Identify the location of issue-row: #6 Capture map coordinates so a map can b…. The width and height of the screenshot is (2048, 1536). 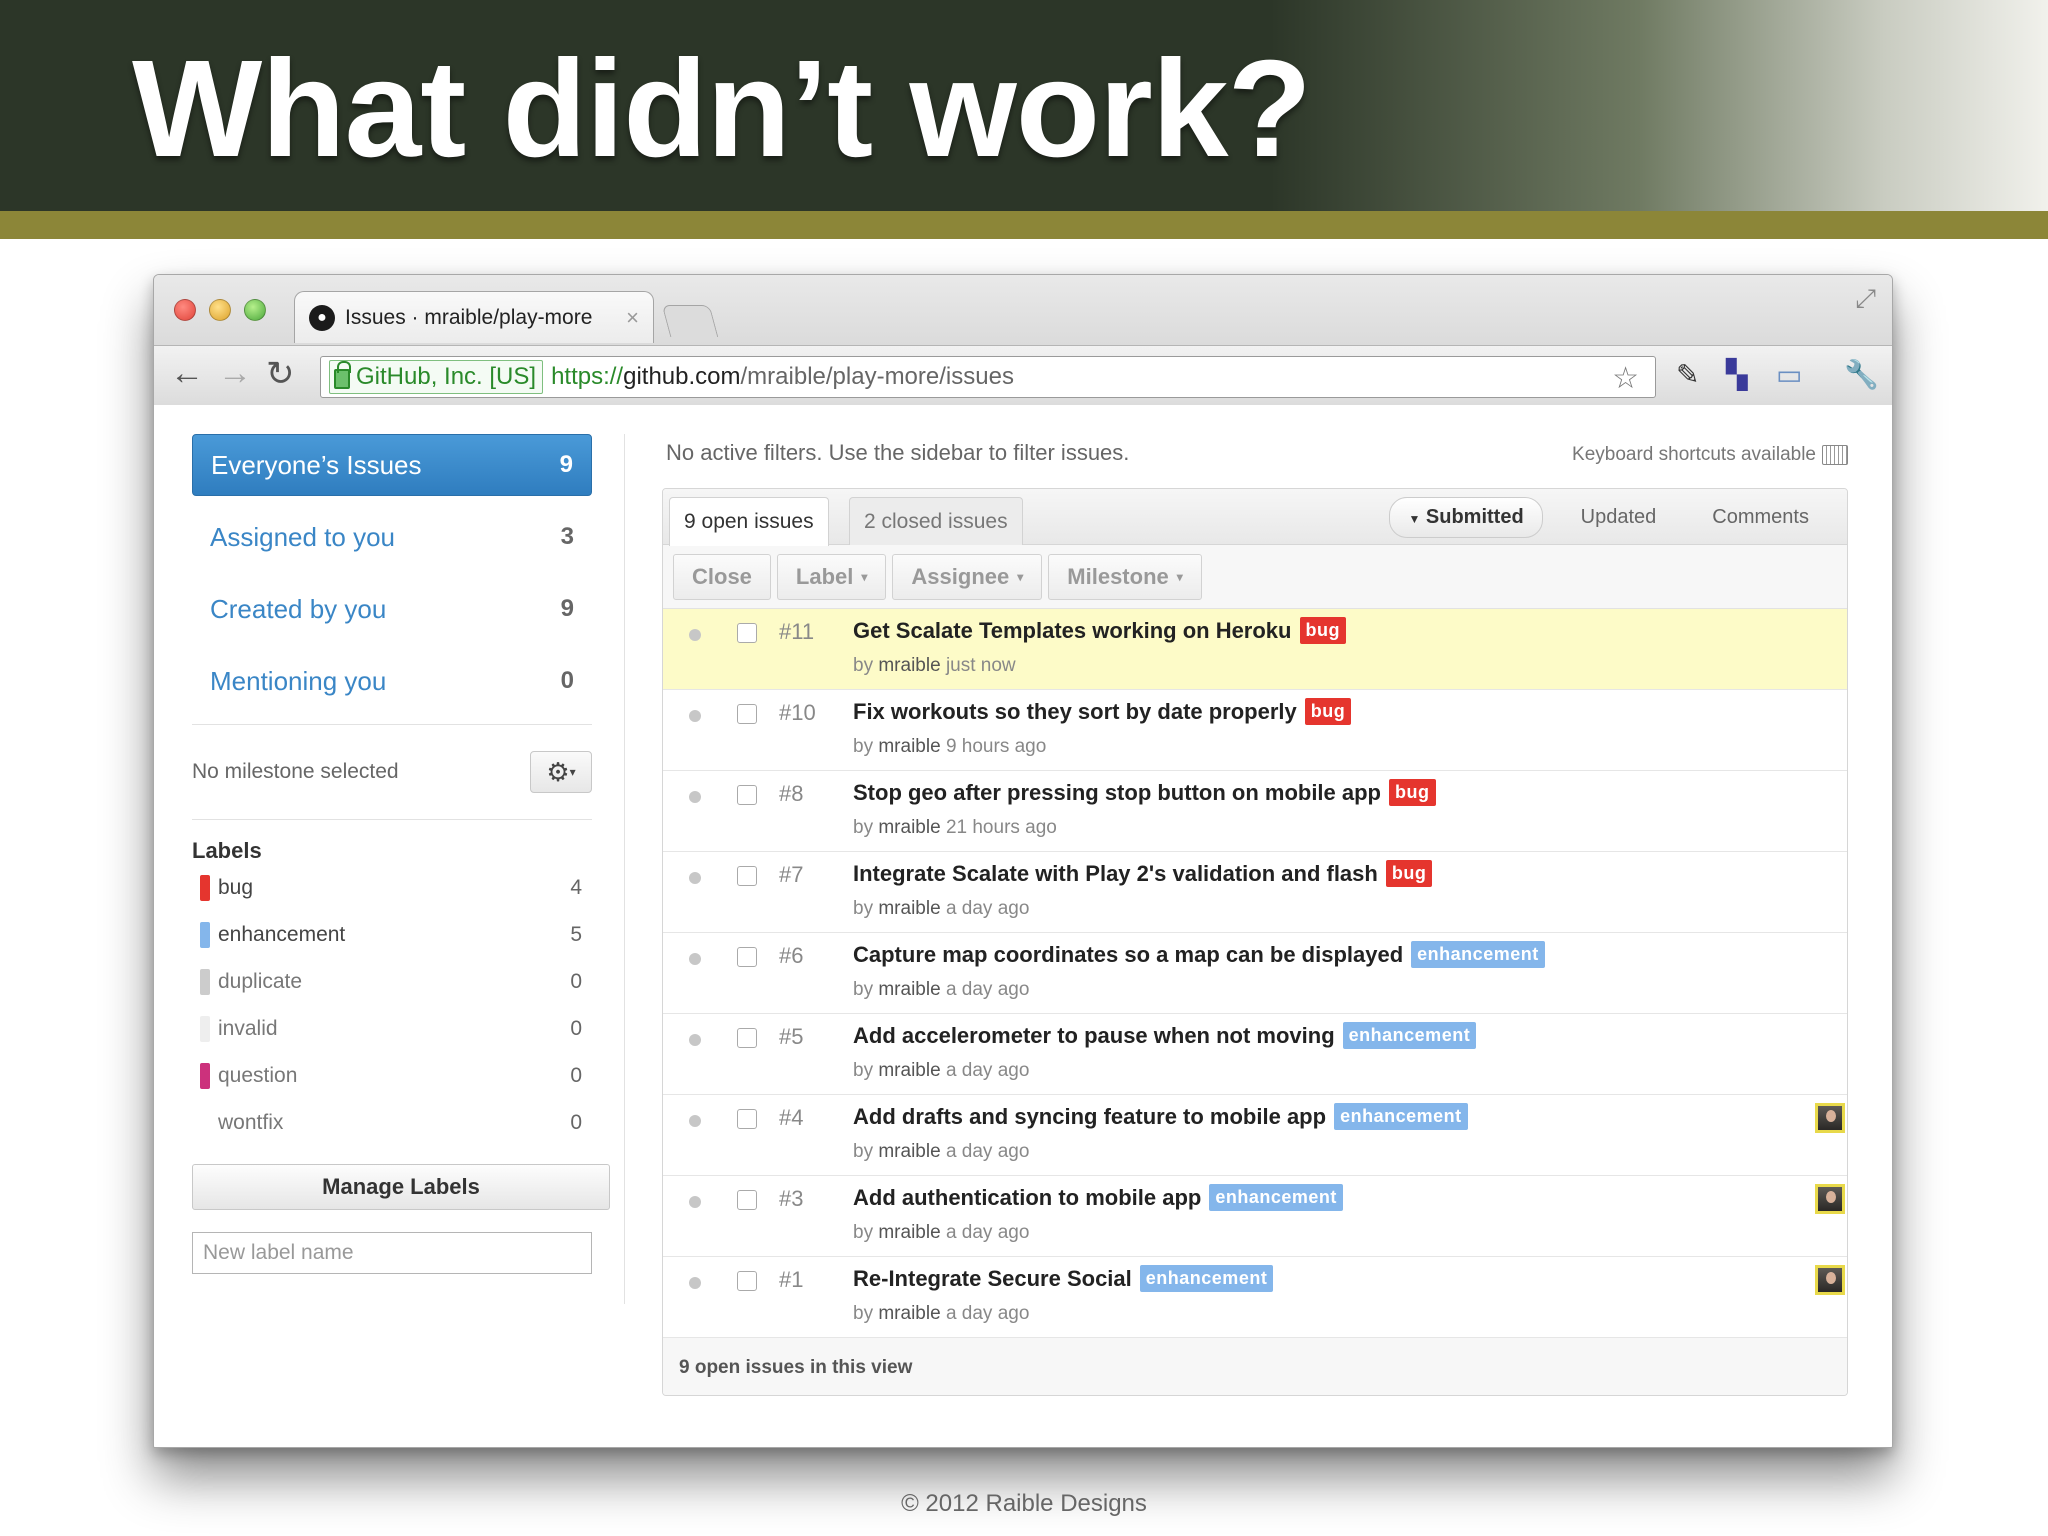
(1255, 973).